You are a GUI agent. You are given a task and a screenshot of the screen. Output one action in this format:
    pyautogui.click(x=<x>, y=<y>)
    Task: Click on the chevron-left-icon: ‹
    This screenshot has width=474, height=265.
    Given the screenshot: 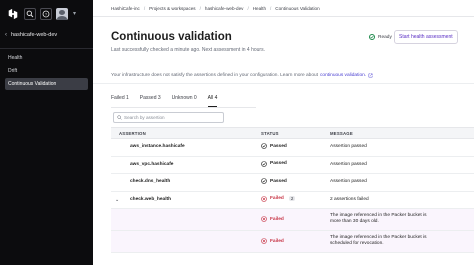 What is the action you would take?
    pyautogui.click(x=6, y=35)
    